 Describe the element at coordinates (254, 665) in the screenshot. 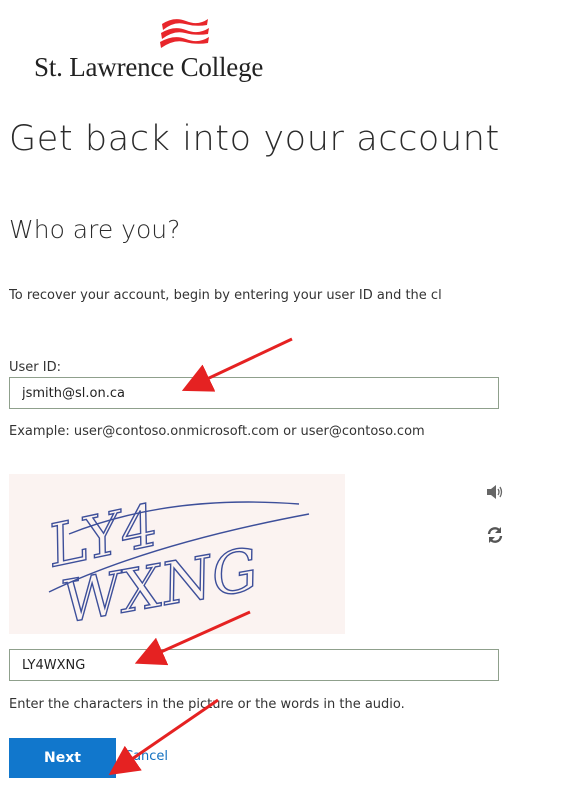

I see `captcha-input` at that location.